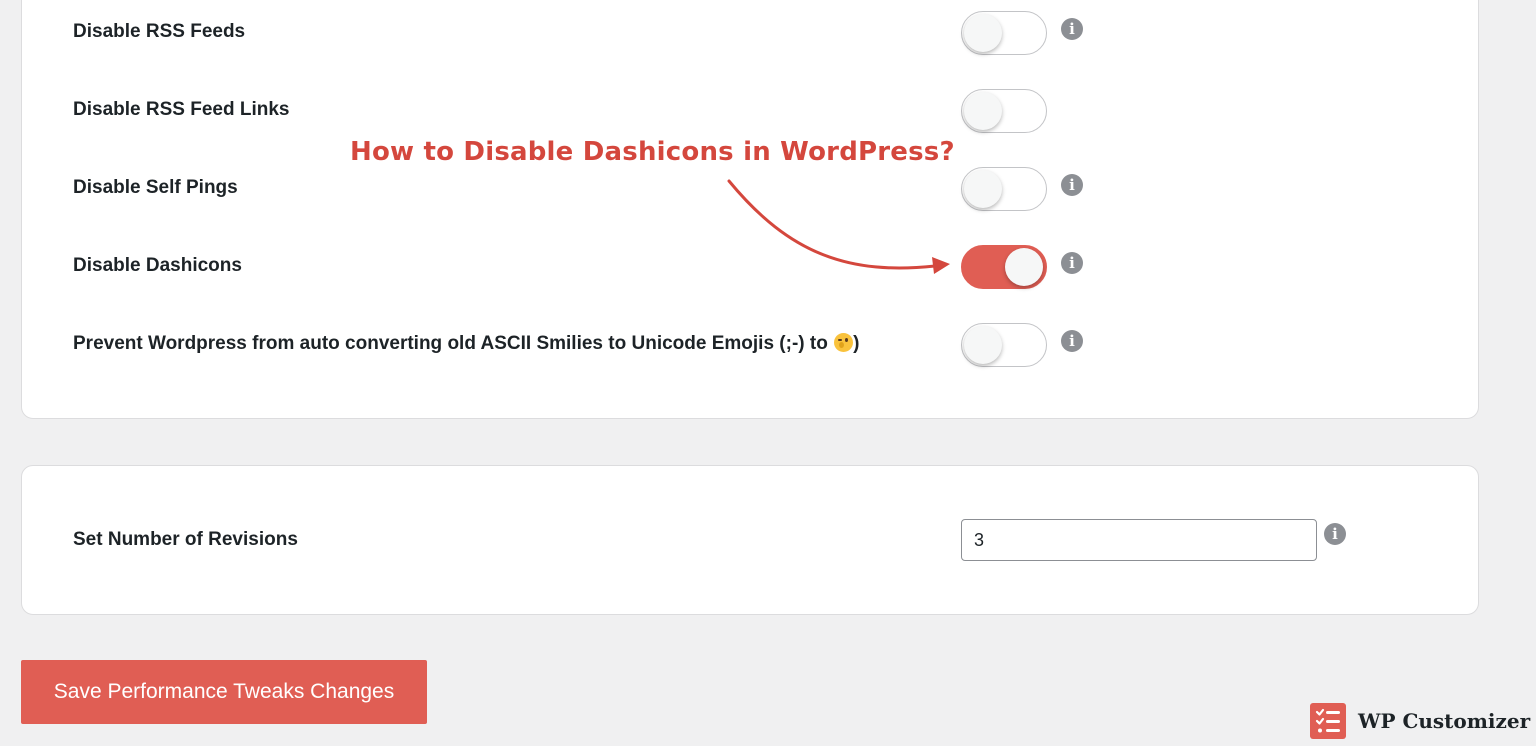 The width and height of the screenshot is (1536, 746). Describe the element at coordinates (157, 265) in the screenshot. I see `setting-label: Disable Dashicons` at that location.